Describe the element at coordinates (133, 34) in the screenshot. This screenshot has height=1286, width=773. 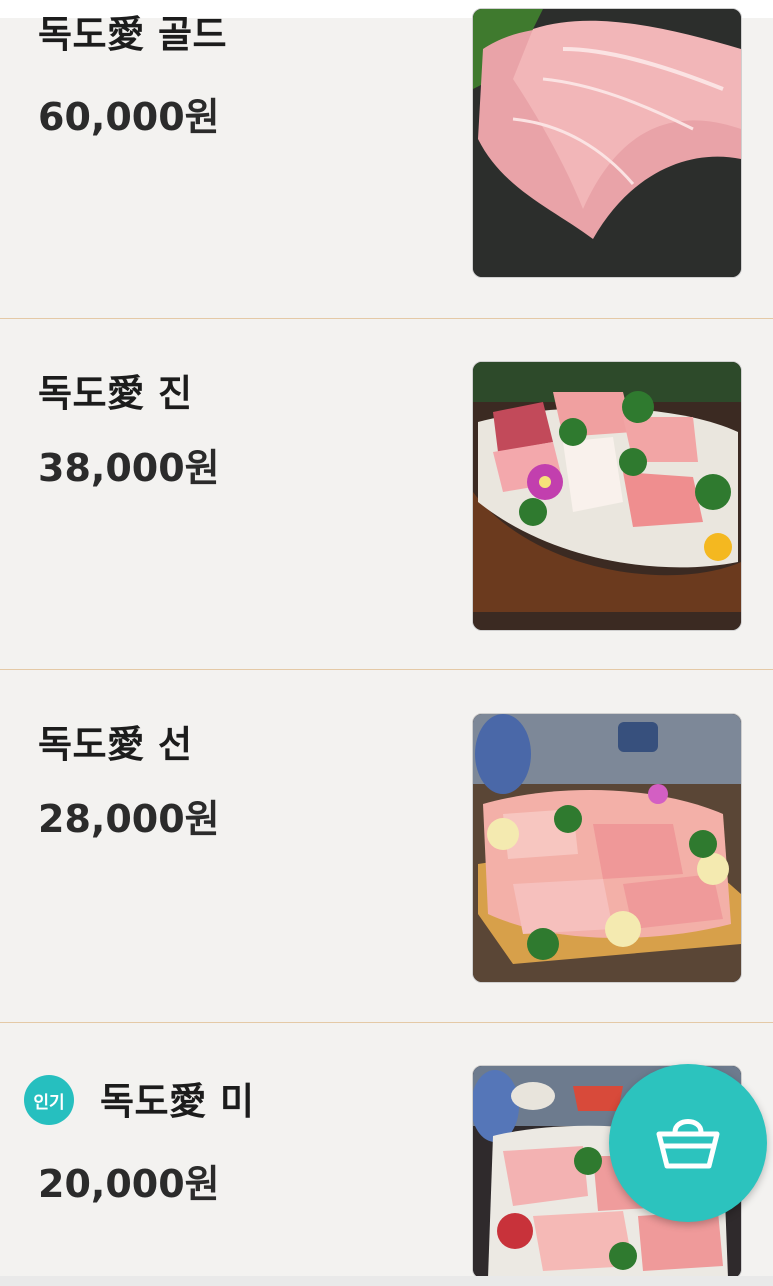
I see `item-name: 독도愛 골드` at that location.